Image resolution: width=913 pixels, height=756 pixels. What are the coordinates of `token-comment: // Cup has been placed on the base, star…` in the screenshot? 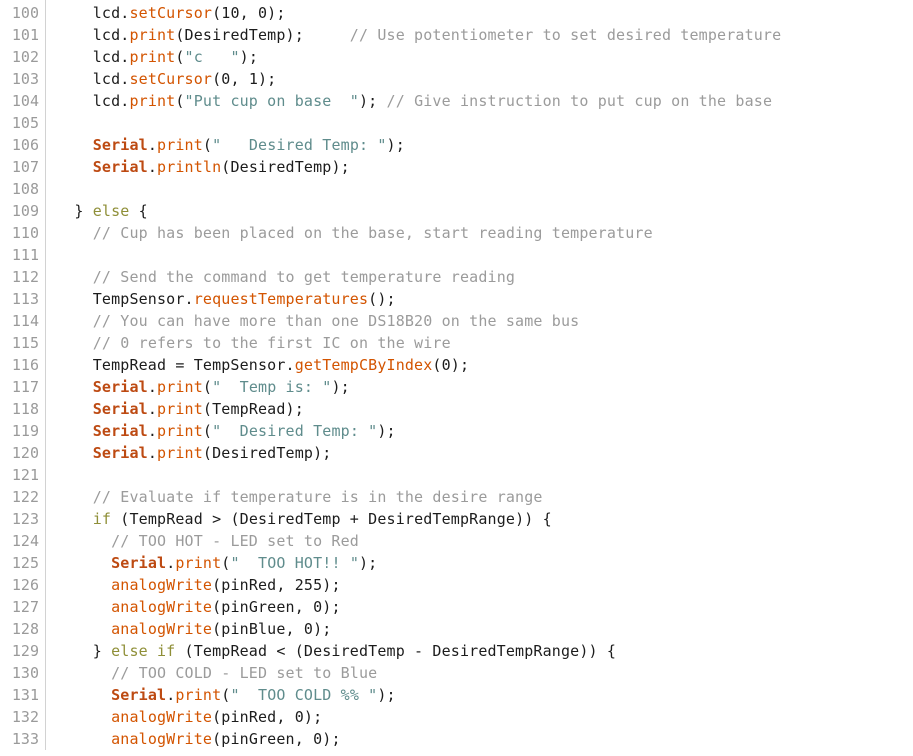 It's located at (372, 233).